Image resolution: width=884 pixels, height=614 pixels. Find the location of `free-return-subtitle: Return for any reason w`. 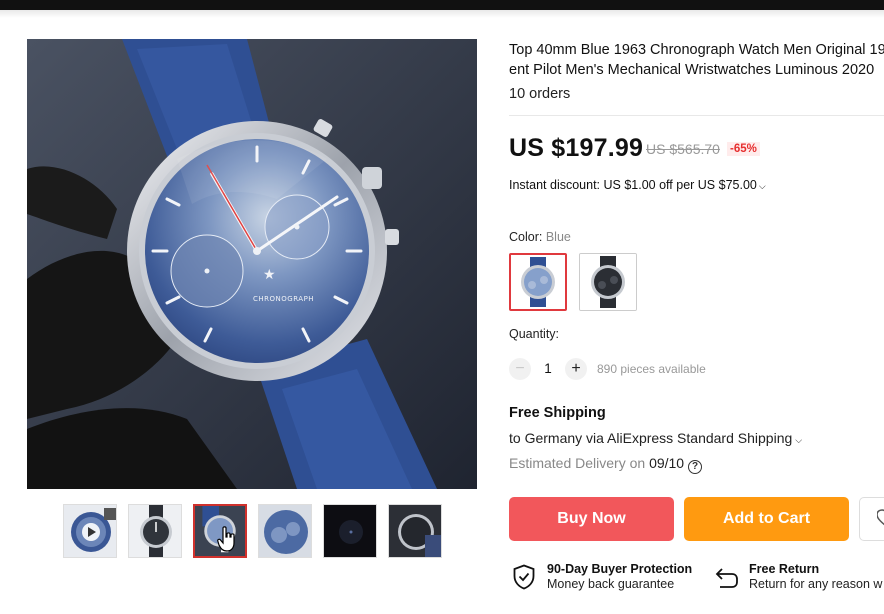

free-return-subtitle: Return for any reason w is located at coordinates (816, 584).